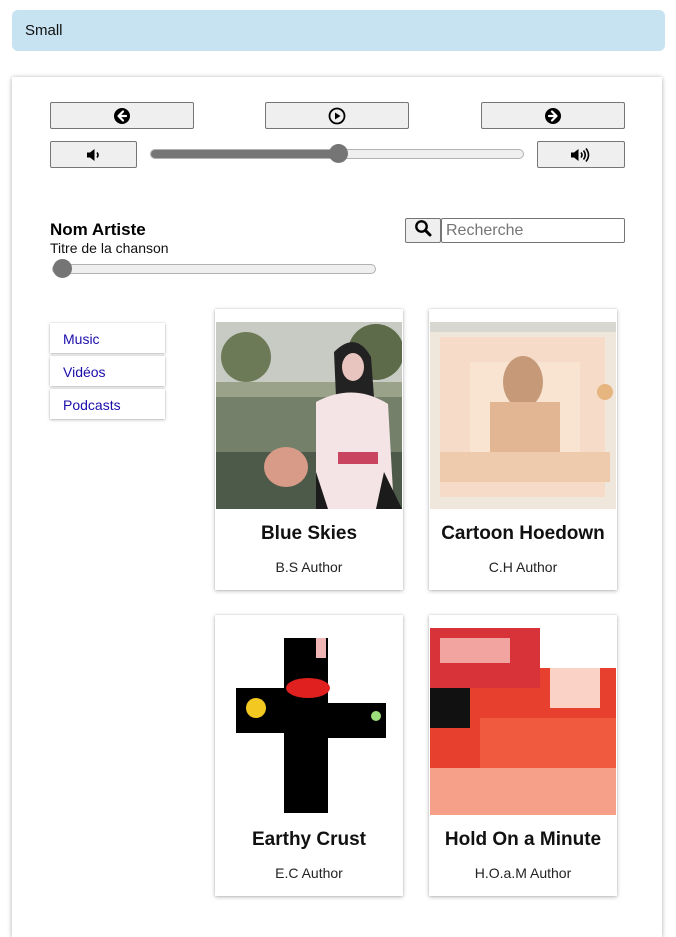 The image size is (676, 937). Describe the element at coordinates (244, 154) in the screenshot. I see `volume-slider-fill` at that location.